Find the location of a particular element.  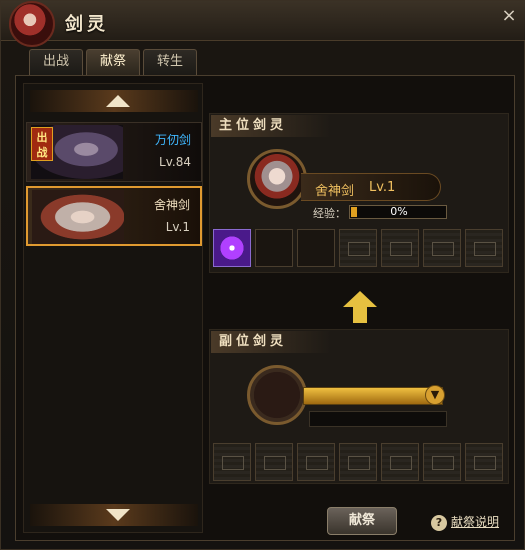

transfer-up-arrow-icon is located at coordinates (360, 308).